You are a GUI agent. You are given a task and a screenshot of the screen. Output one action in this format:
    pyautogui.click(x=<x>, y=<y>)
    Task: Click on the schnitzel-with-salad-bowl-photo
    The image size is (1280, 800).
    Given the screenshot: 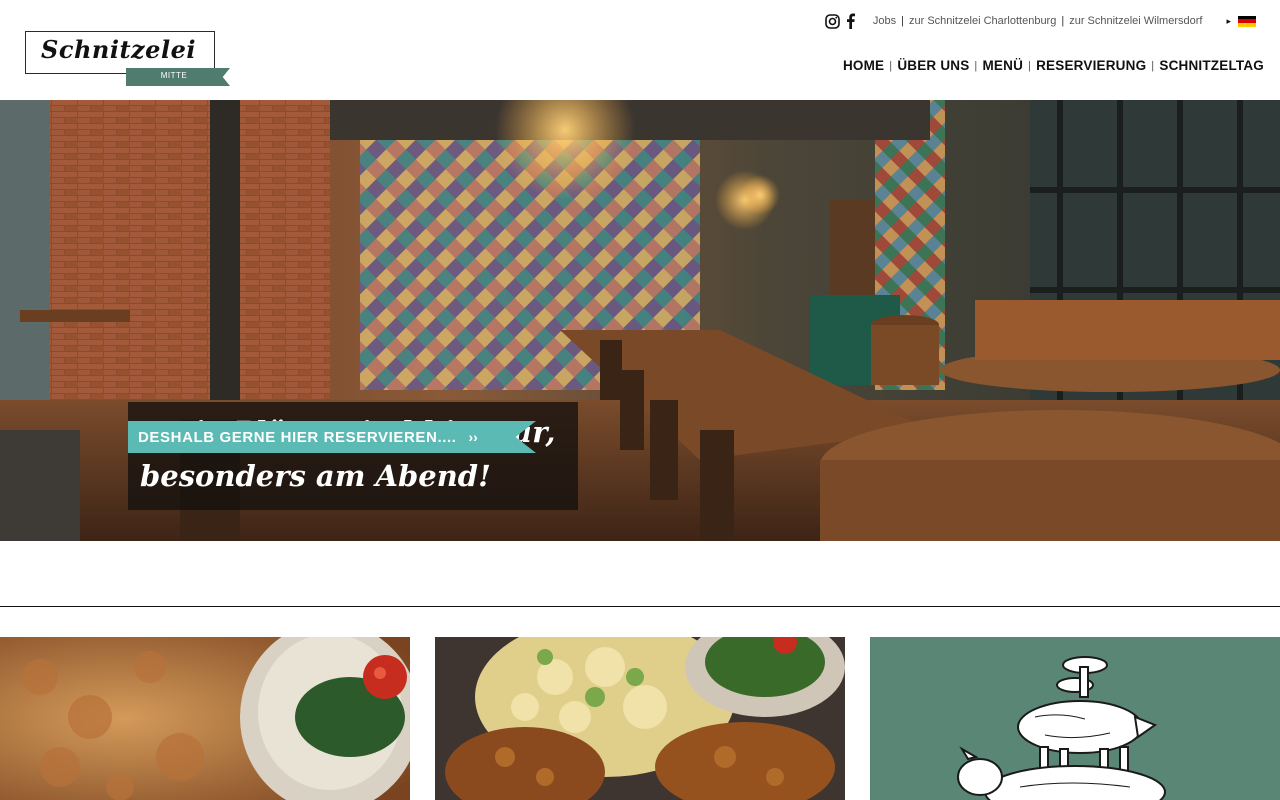 What is the action you would take?
    pyautogui.click(x=205, y=718)
    